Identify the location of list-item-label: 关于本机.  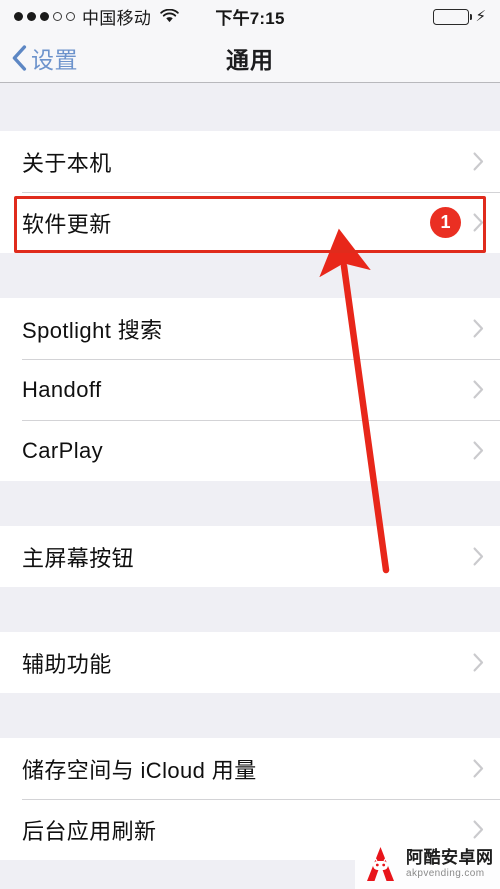
(67, 163).